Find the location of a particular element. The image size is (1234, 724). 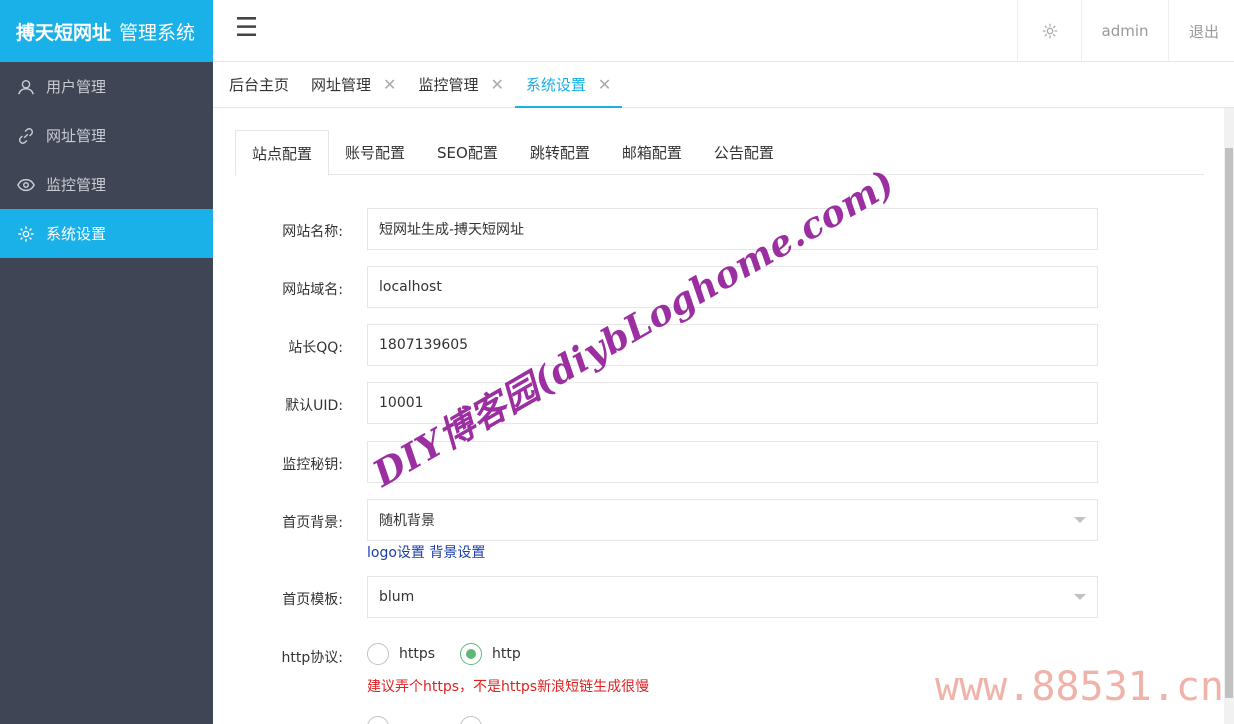

settings-subtabs: 站点配置 账号配置 SEO配置 跳转配置 邮箱配置 公告配置 is located at coordinates (719, 153).